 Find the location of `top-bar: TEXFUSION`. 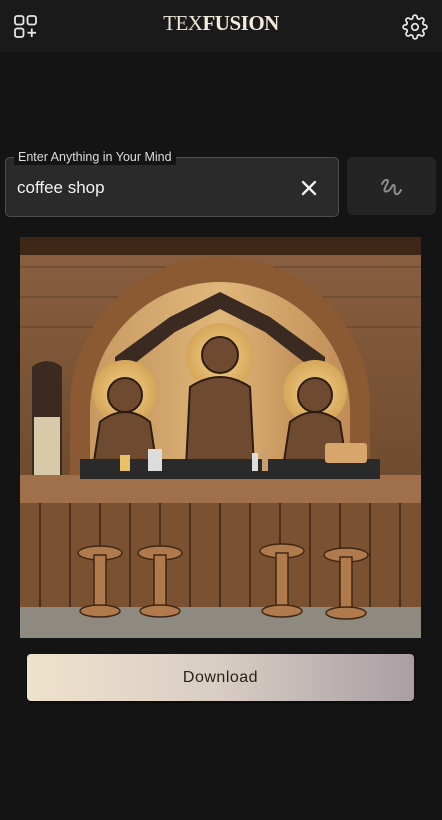

top-bar: TEXFUSION is located at coordinates (221, 26).